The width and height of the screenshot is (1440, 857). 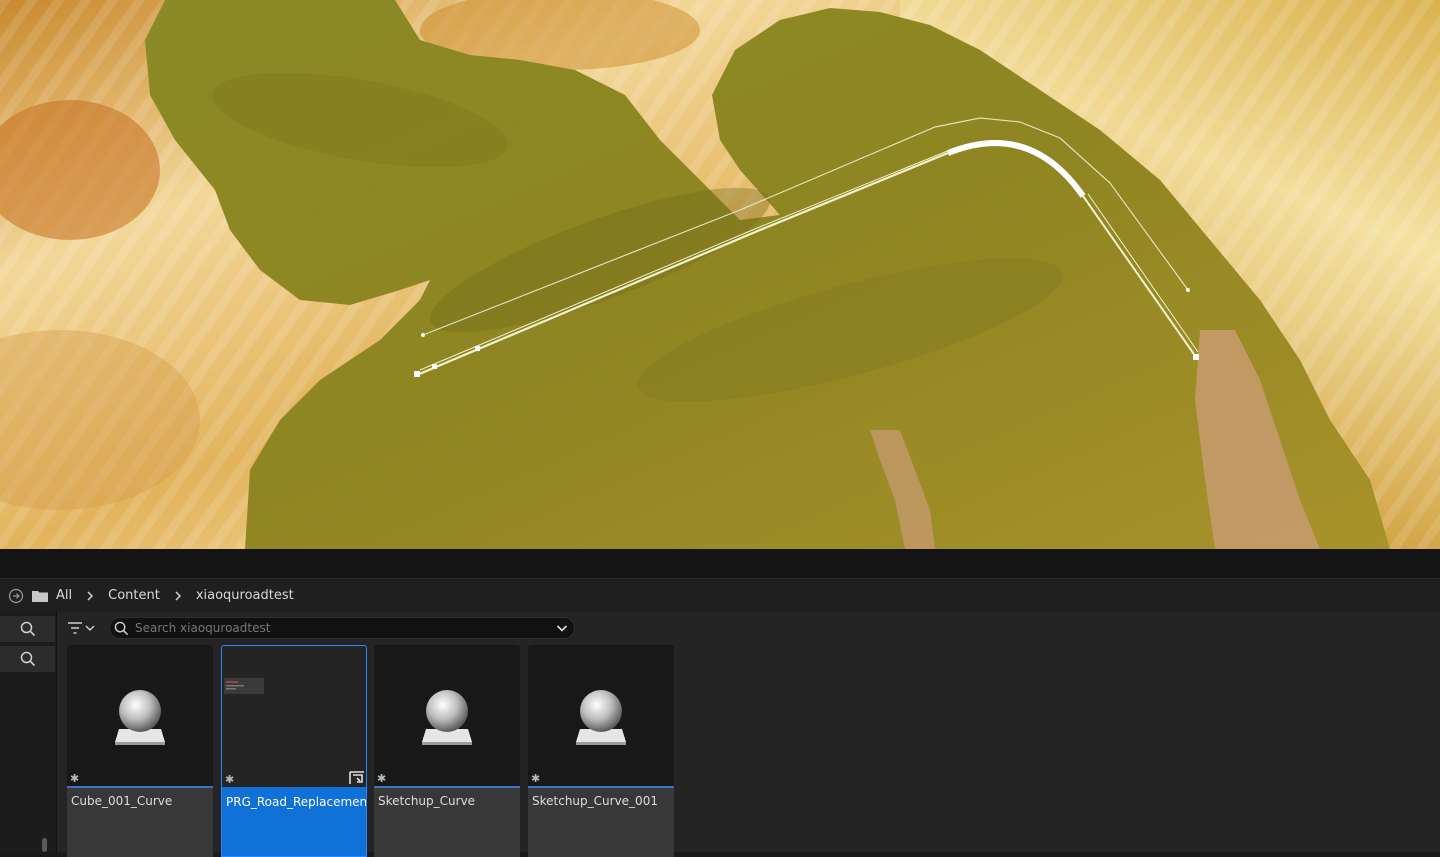 What do you see at coordinates (134, 595) in the screenshot?
I see `breadcrumb-content: Content` at bounding box center [134, 595].